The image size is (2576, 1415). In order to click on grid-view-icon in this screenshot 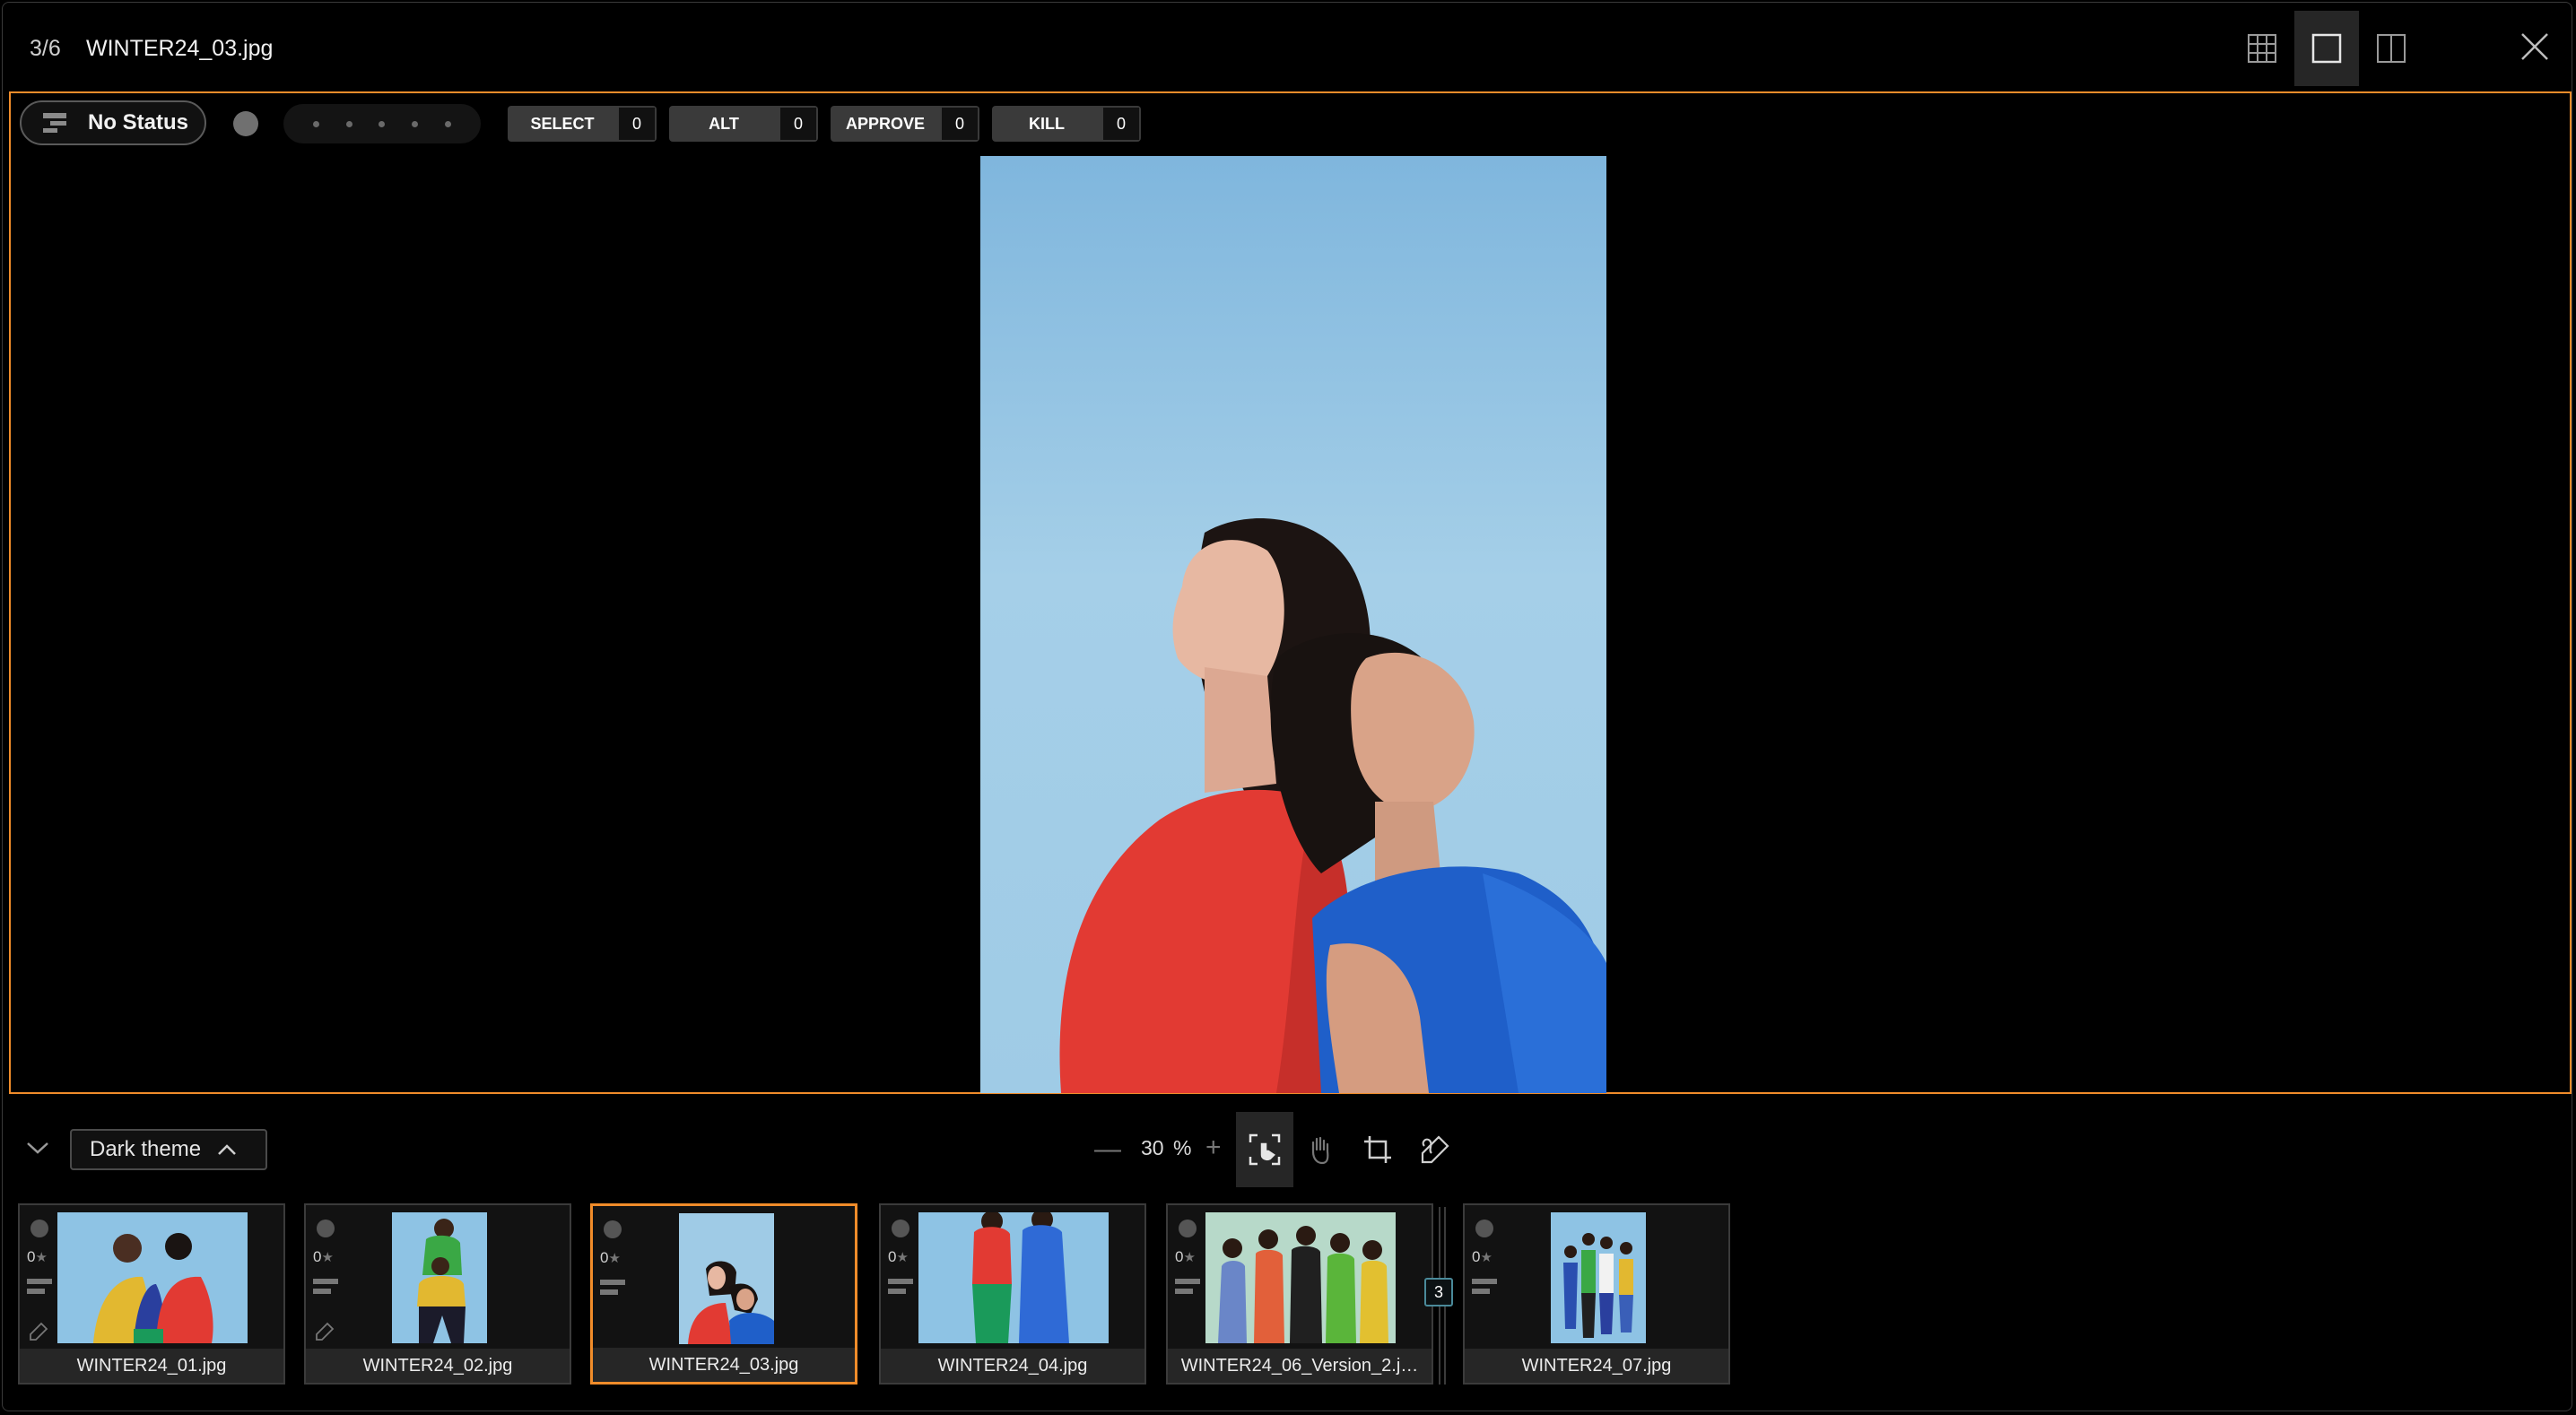, I will do `click(2262, 48)`.